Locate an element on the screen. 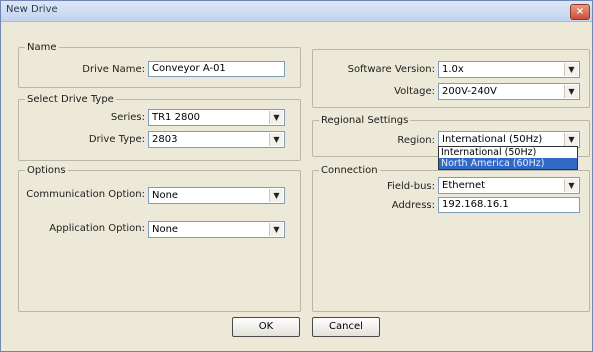 Image resolution: width=593 pixels, height=352 pixels. close-button: × is located at coordinates (580, 12).